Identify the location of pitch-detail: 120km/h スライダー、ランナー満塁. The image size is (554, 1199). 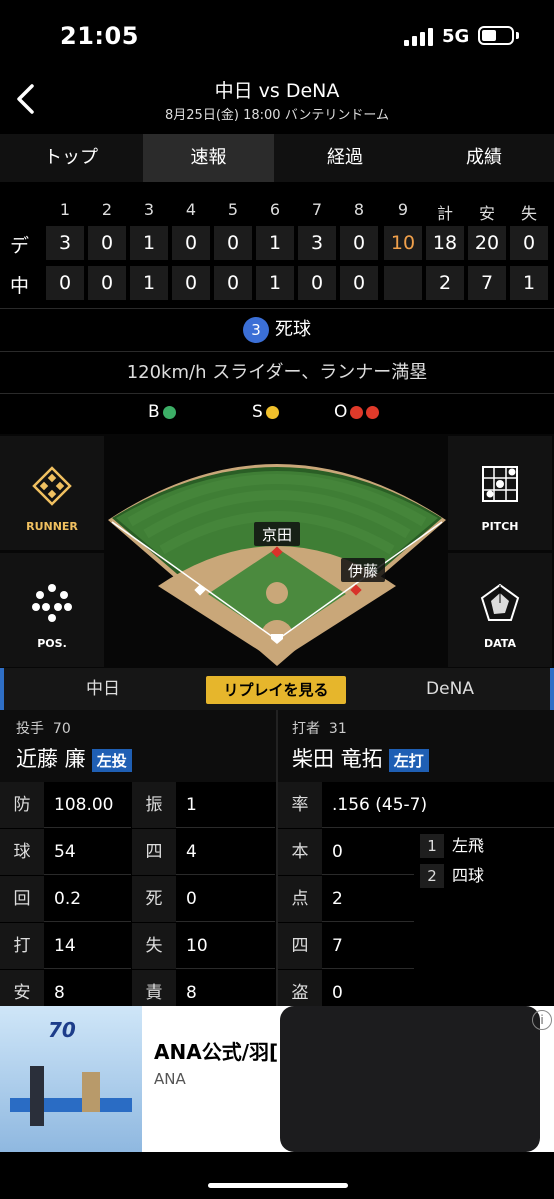
(277, 372).